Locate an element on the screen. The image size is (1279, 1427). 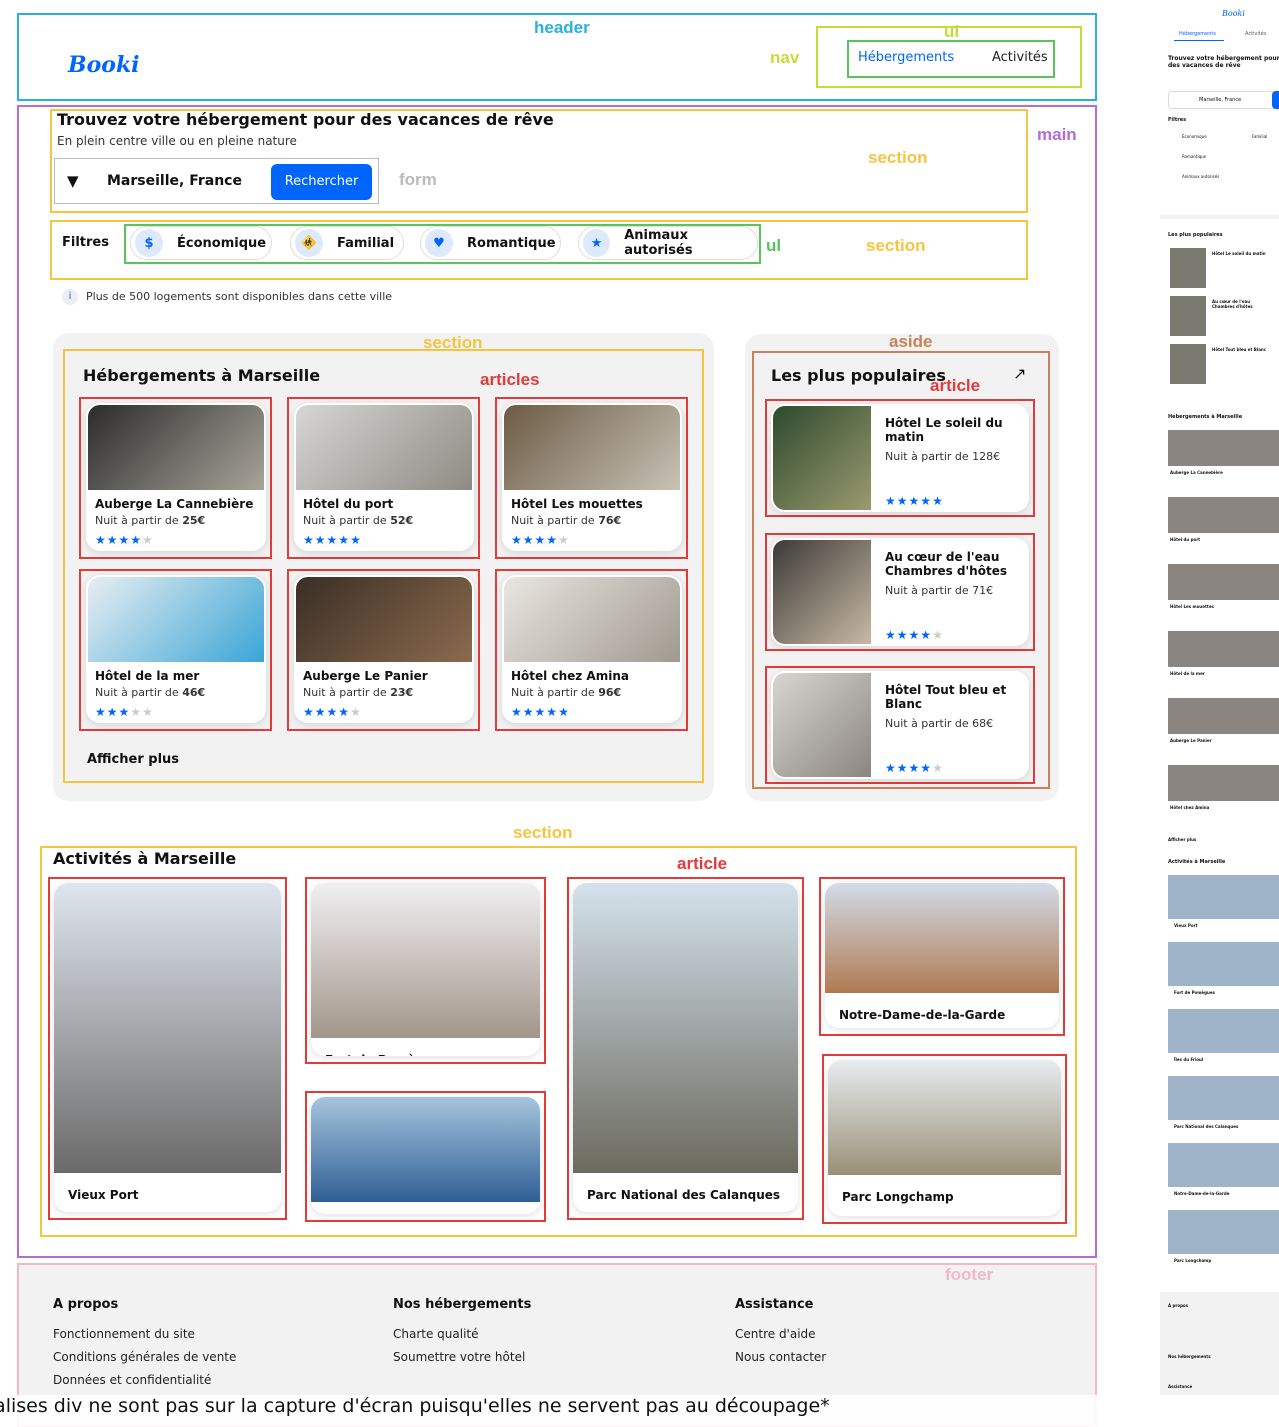
filter-animaux: ★ Animaux autorisés is located at coordinates (668, 243).